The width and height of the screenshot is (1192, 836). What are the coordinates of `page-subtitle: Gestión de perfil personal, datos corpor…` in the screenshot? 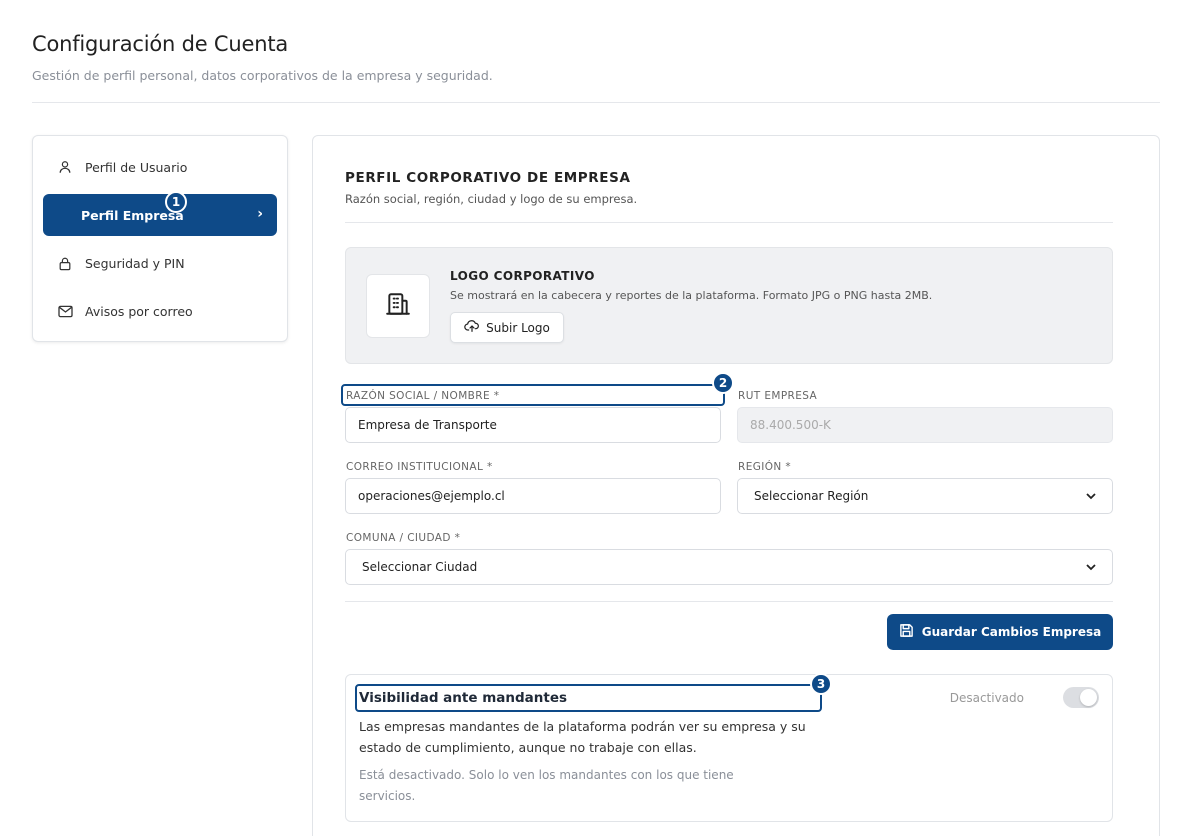 It's located at (262, 75).